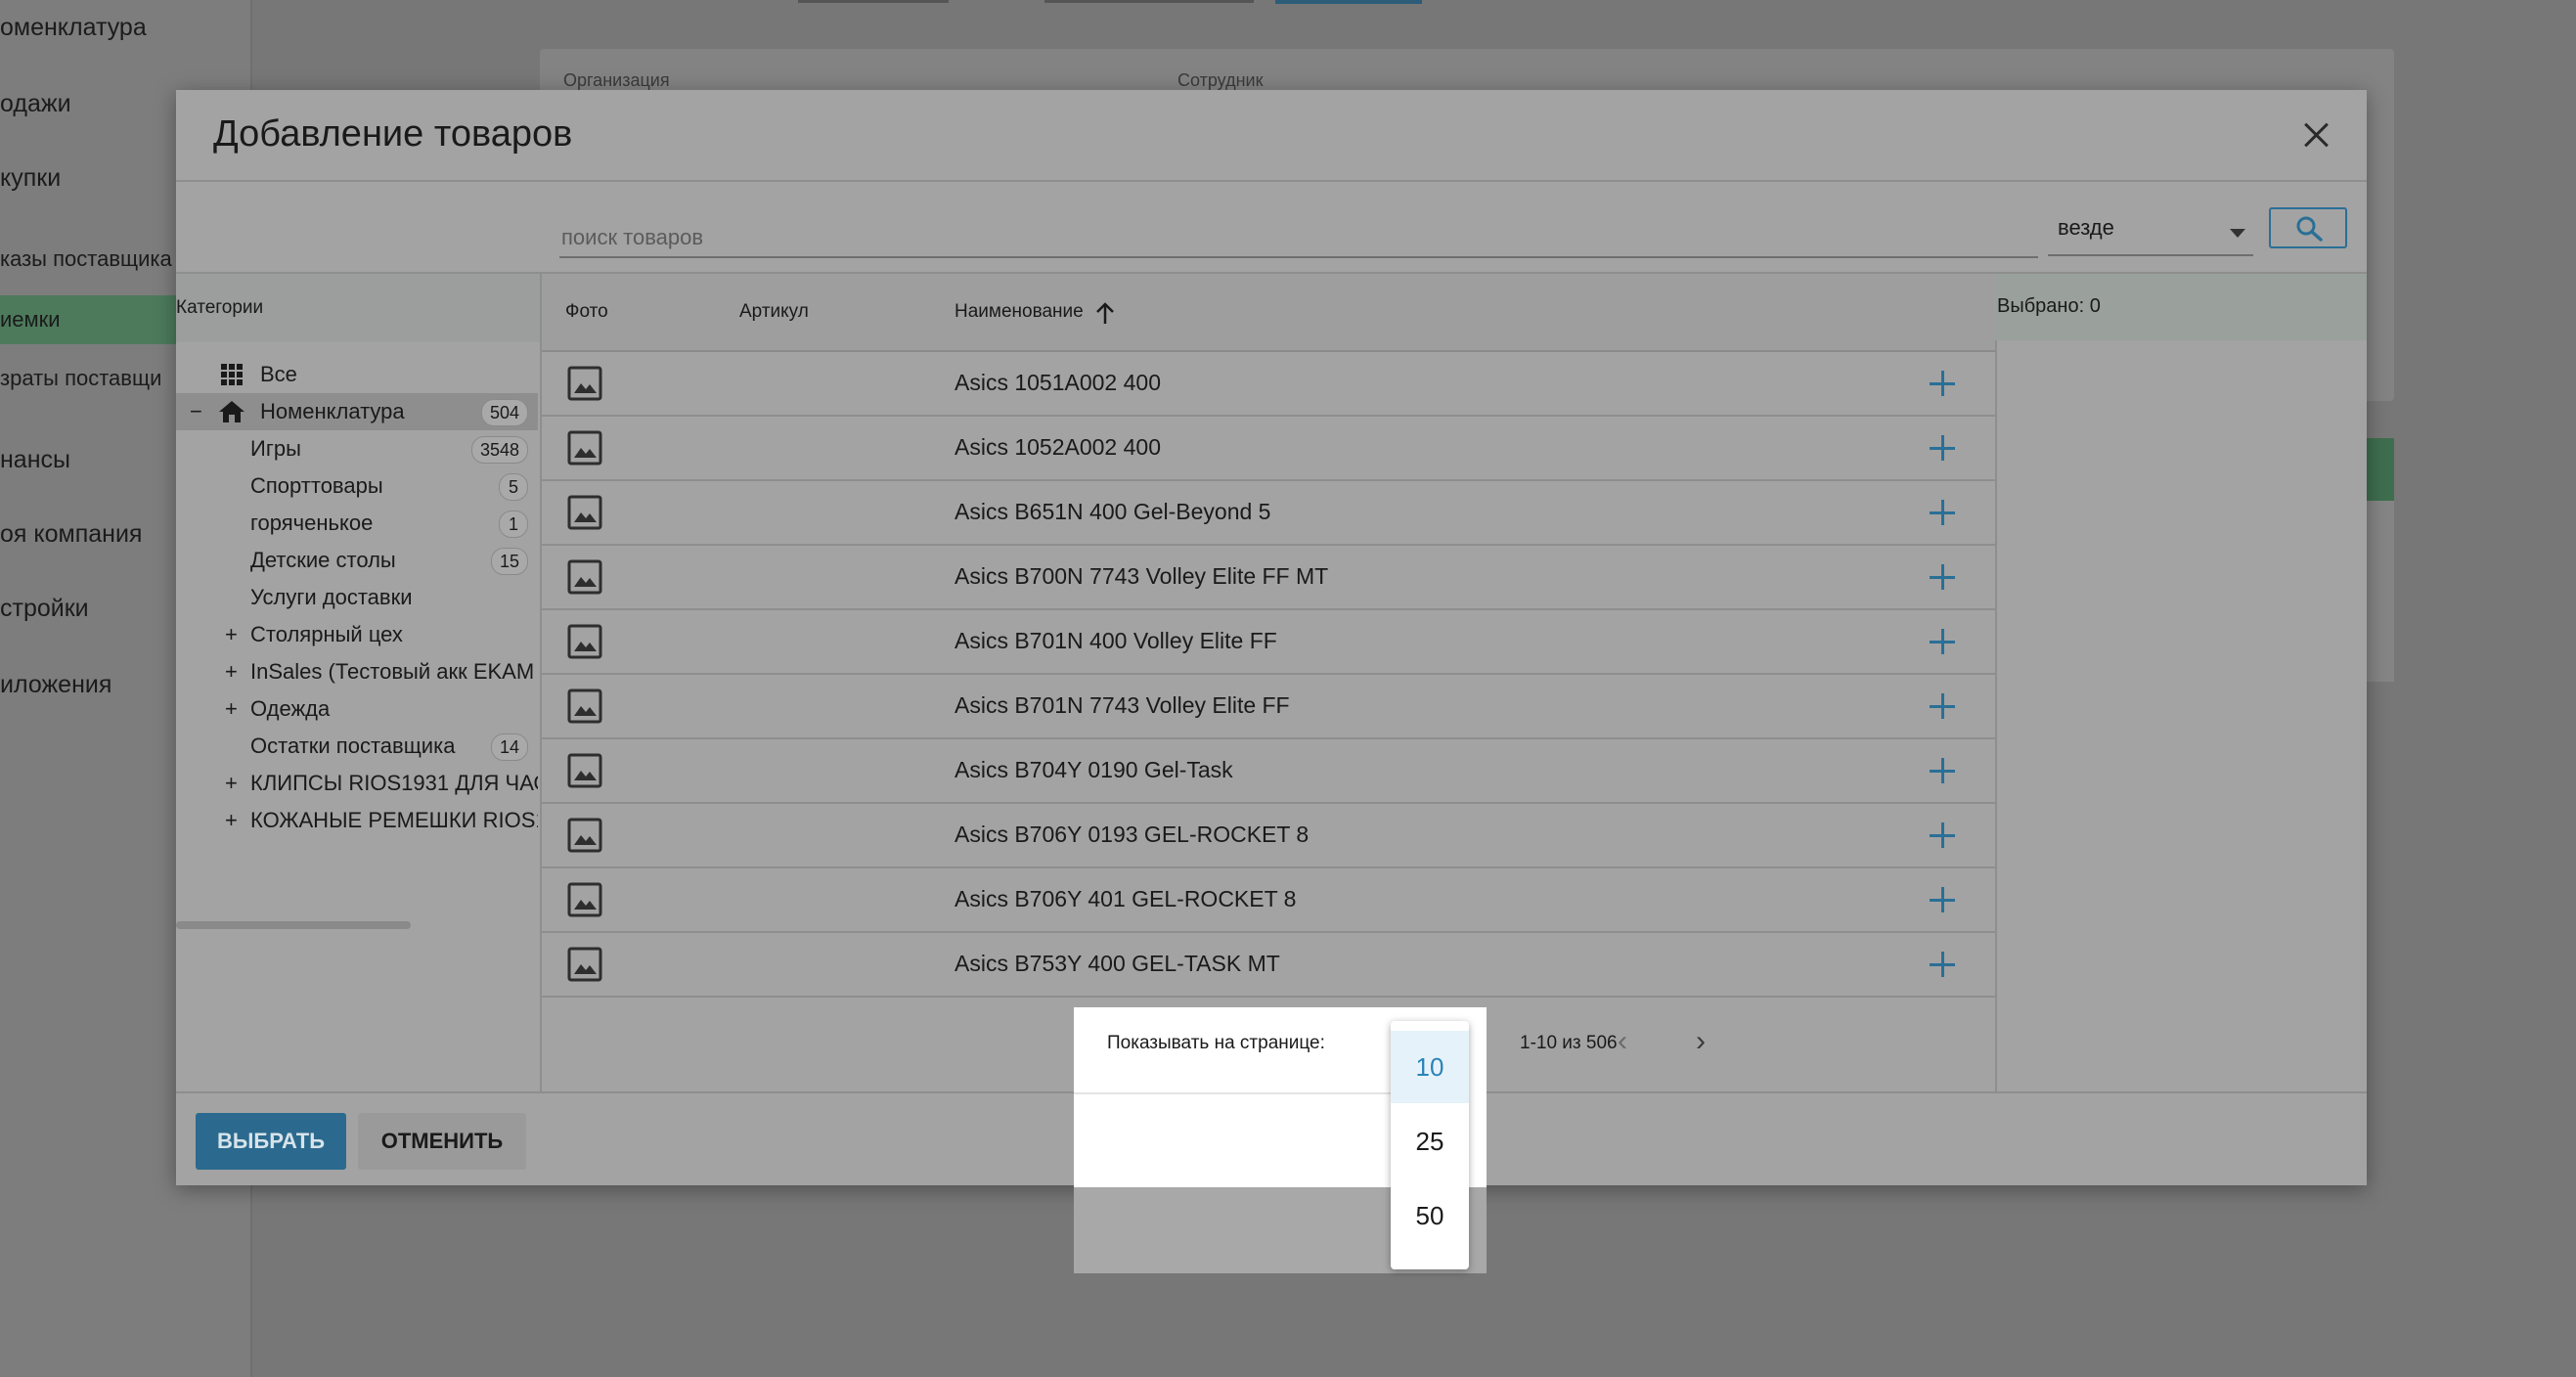  I want to click on table-row: Asics B753Y 400 GEL-TASK MT, so click(1268, 965).